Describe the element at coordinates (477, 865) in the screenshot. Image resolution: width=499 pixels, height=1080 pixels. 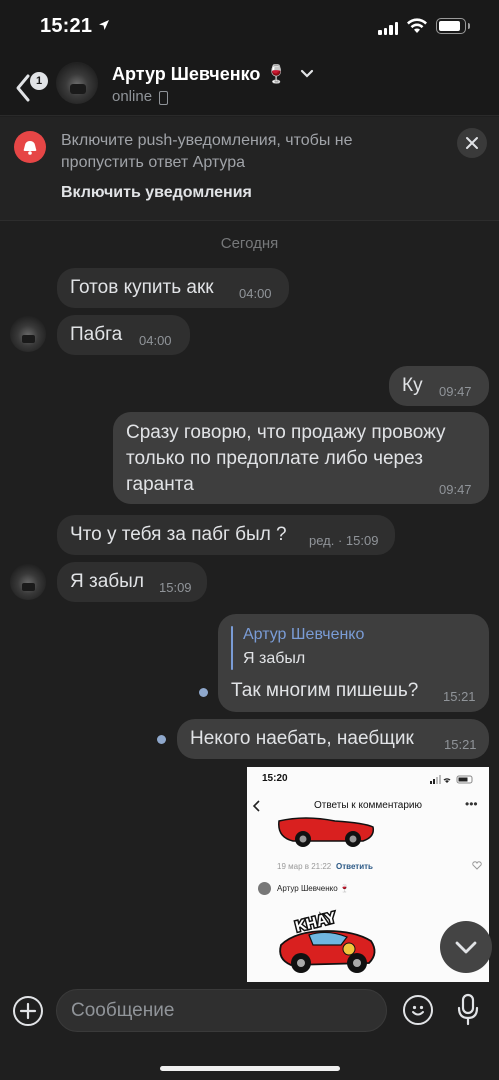
I see `heart-icon` at that location.